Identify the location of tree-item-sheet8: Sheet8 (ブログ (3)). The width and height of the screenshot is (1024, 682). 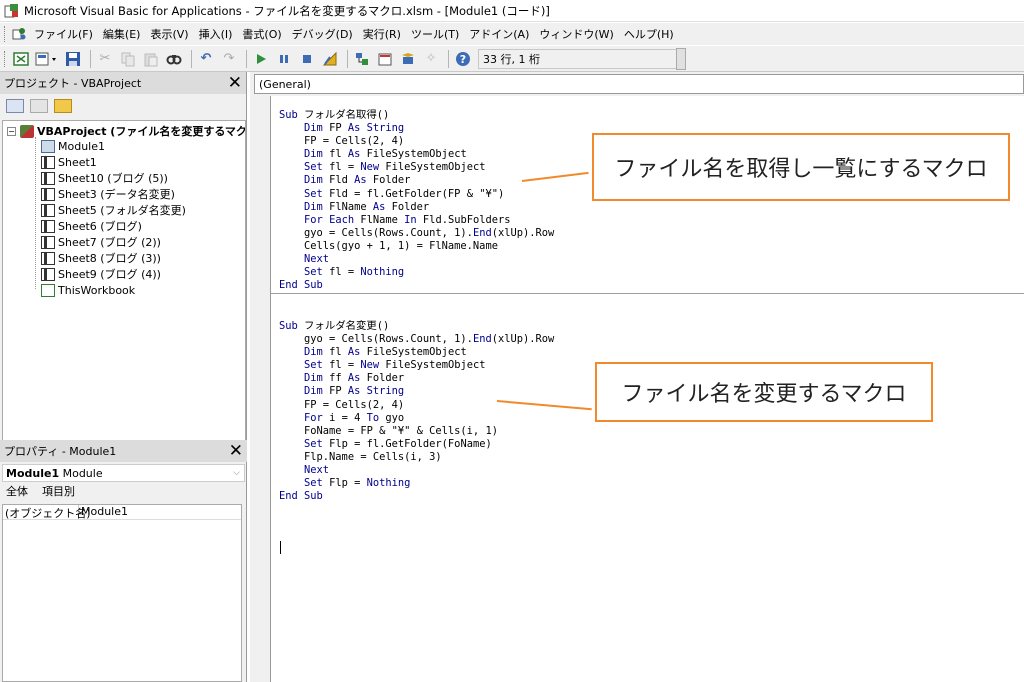
(101, 258).